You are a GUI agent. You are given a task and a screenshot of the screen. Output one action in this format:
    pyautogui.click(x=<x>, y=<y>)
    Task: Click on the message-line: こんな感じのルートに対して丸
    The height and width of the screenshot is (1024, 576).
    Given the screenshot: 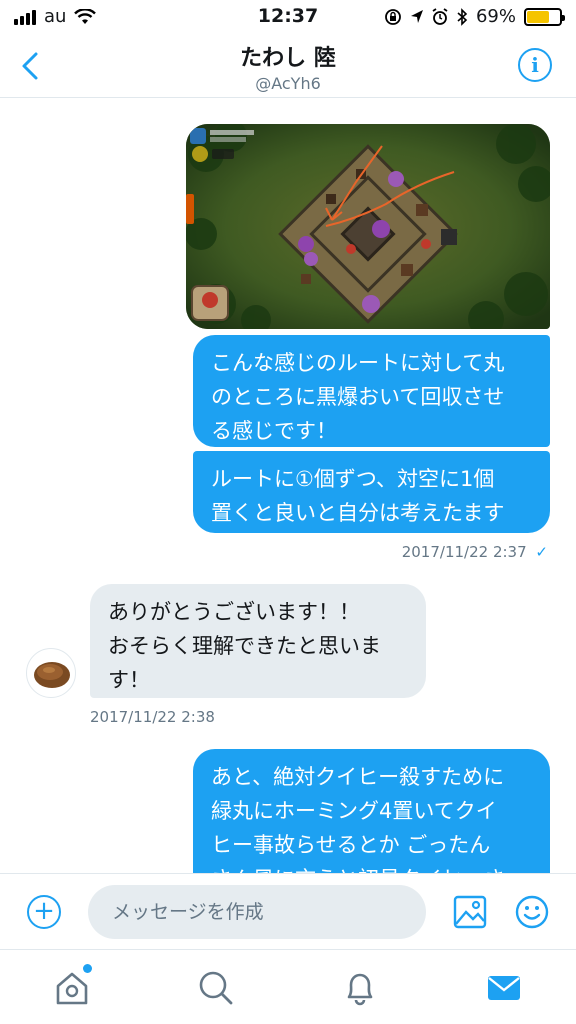 What is the action you would take?
    pyautogui.click(x=358, y=363)
    